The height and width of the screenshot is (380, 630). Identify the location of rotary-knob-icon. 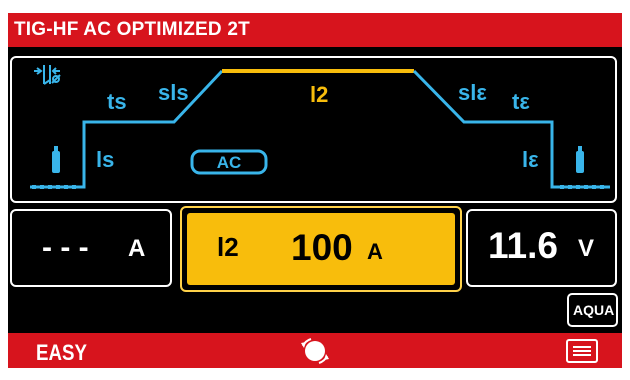
(315, 351).